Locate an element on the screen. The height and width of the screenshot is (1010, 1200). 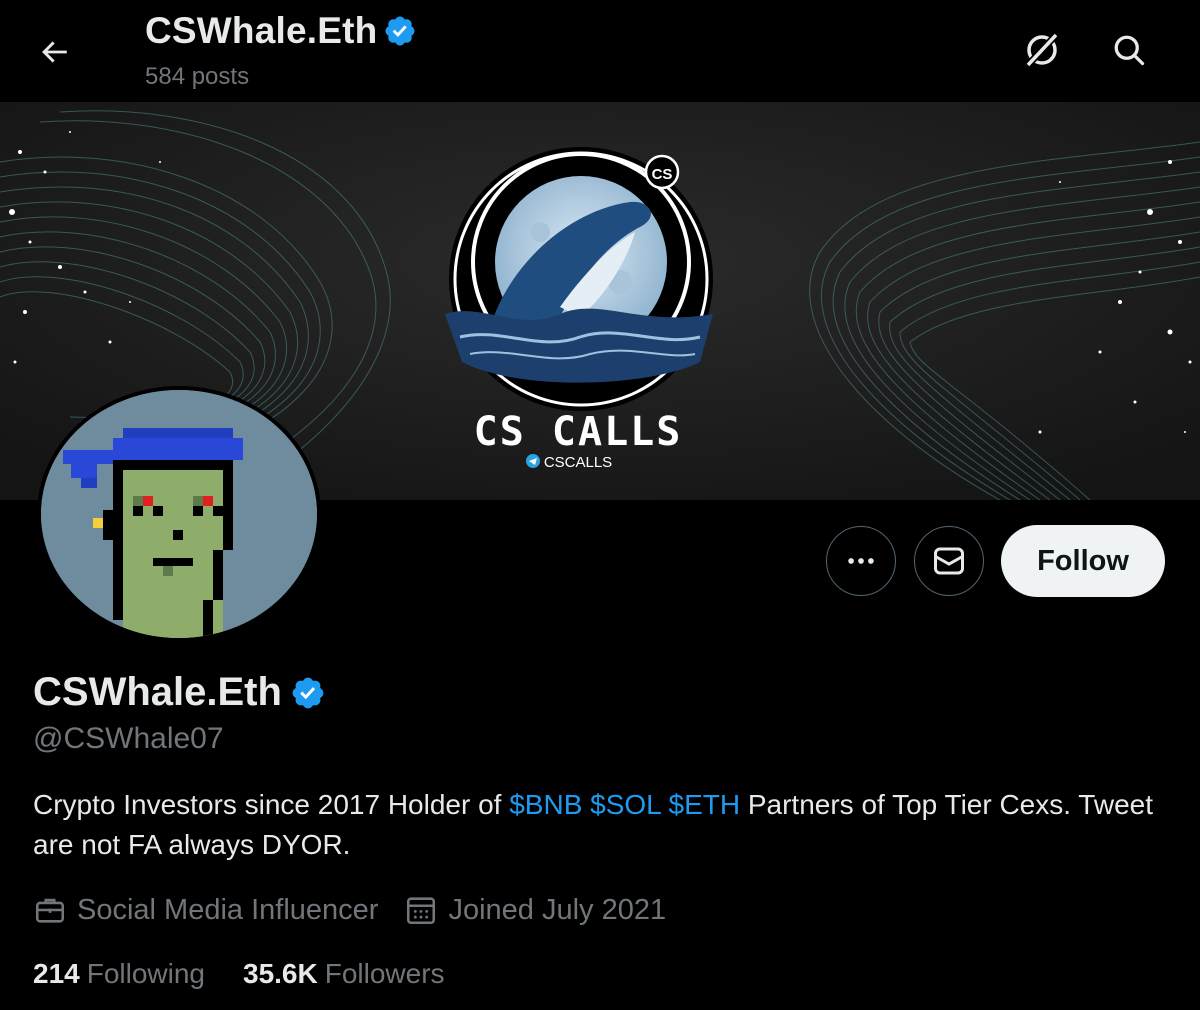
following-link: 214 Following is located at coordinates (119, 974).